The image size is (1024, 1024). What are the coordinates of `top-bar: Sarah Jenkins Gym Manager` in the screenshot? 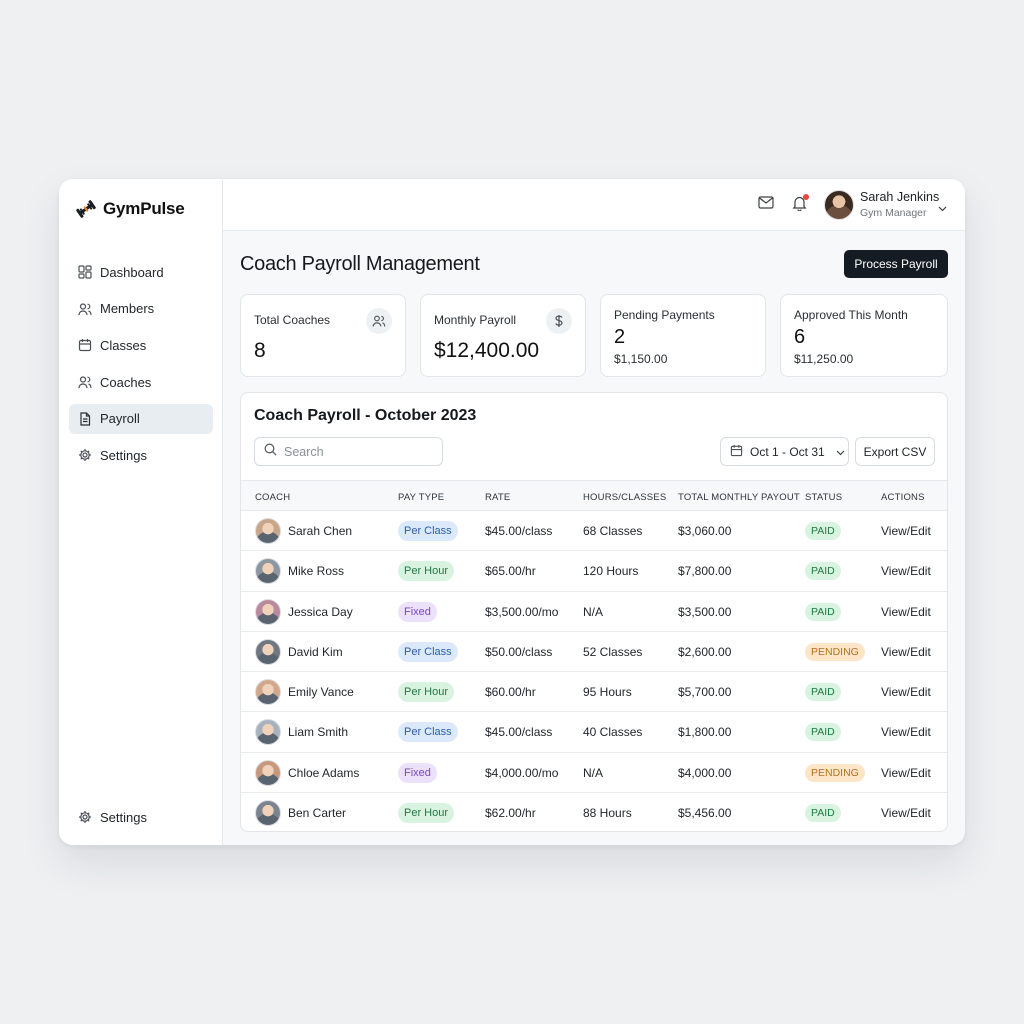 It's located at (594, 205).